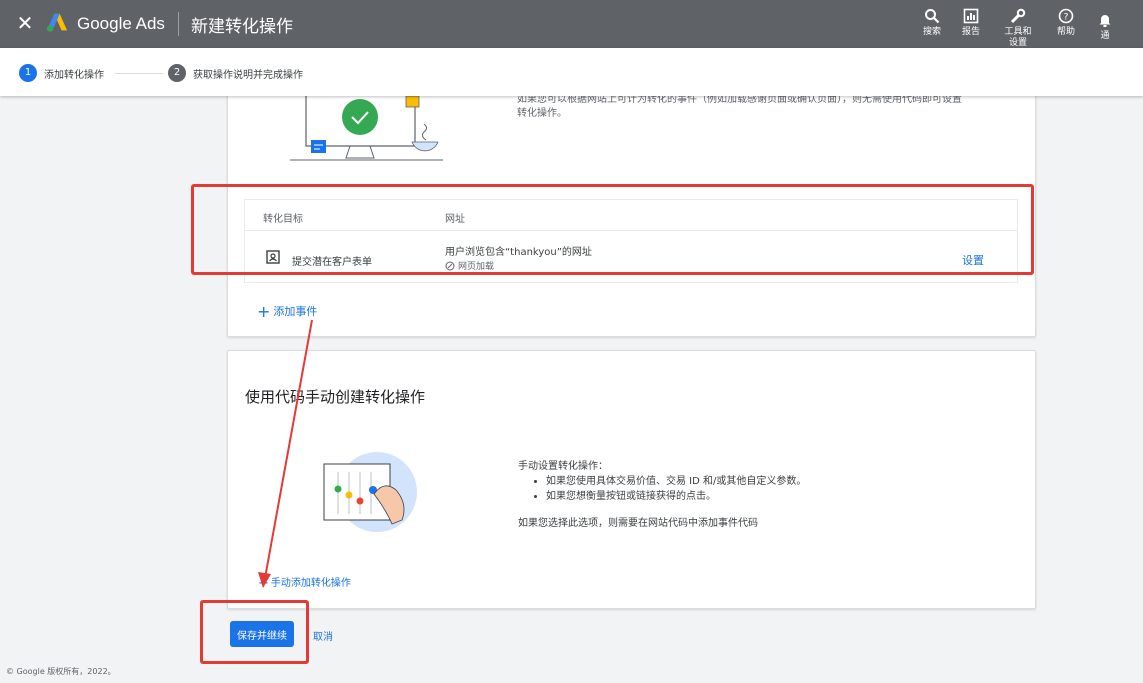  What do you see at coordinates (25, 23) in the screenshot?
I see `close-icon: ✕` at bounding box center [25, 23].